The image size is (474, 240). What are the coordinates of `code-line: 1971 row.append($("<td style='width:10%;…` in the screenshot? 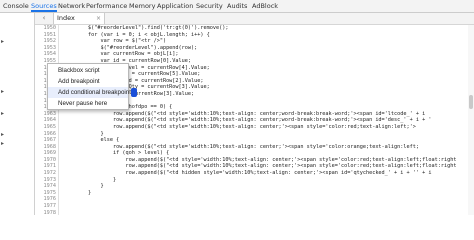 It's located at (252, 166).